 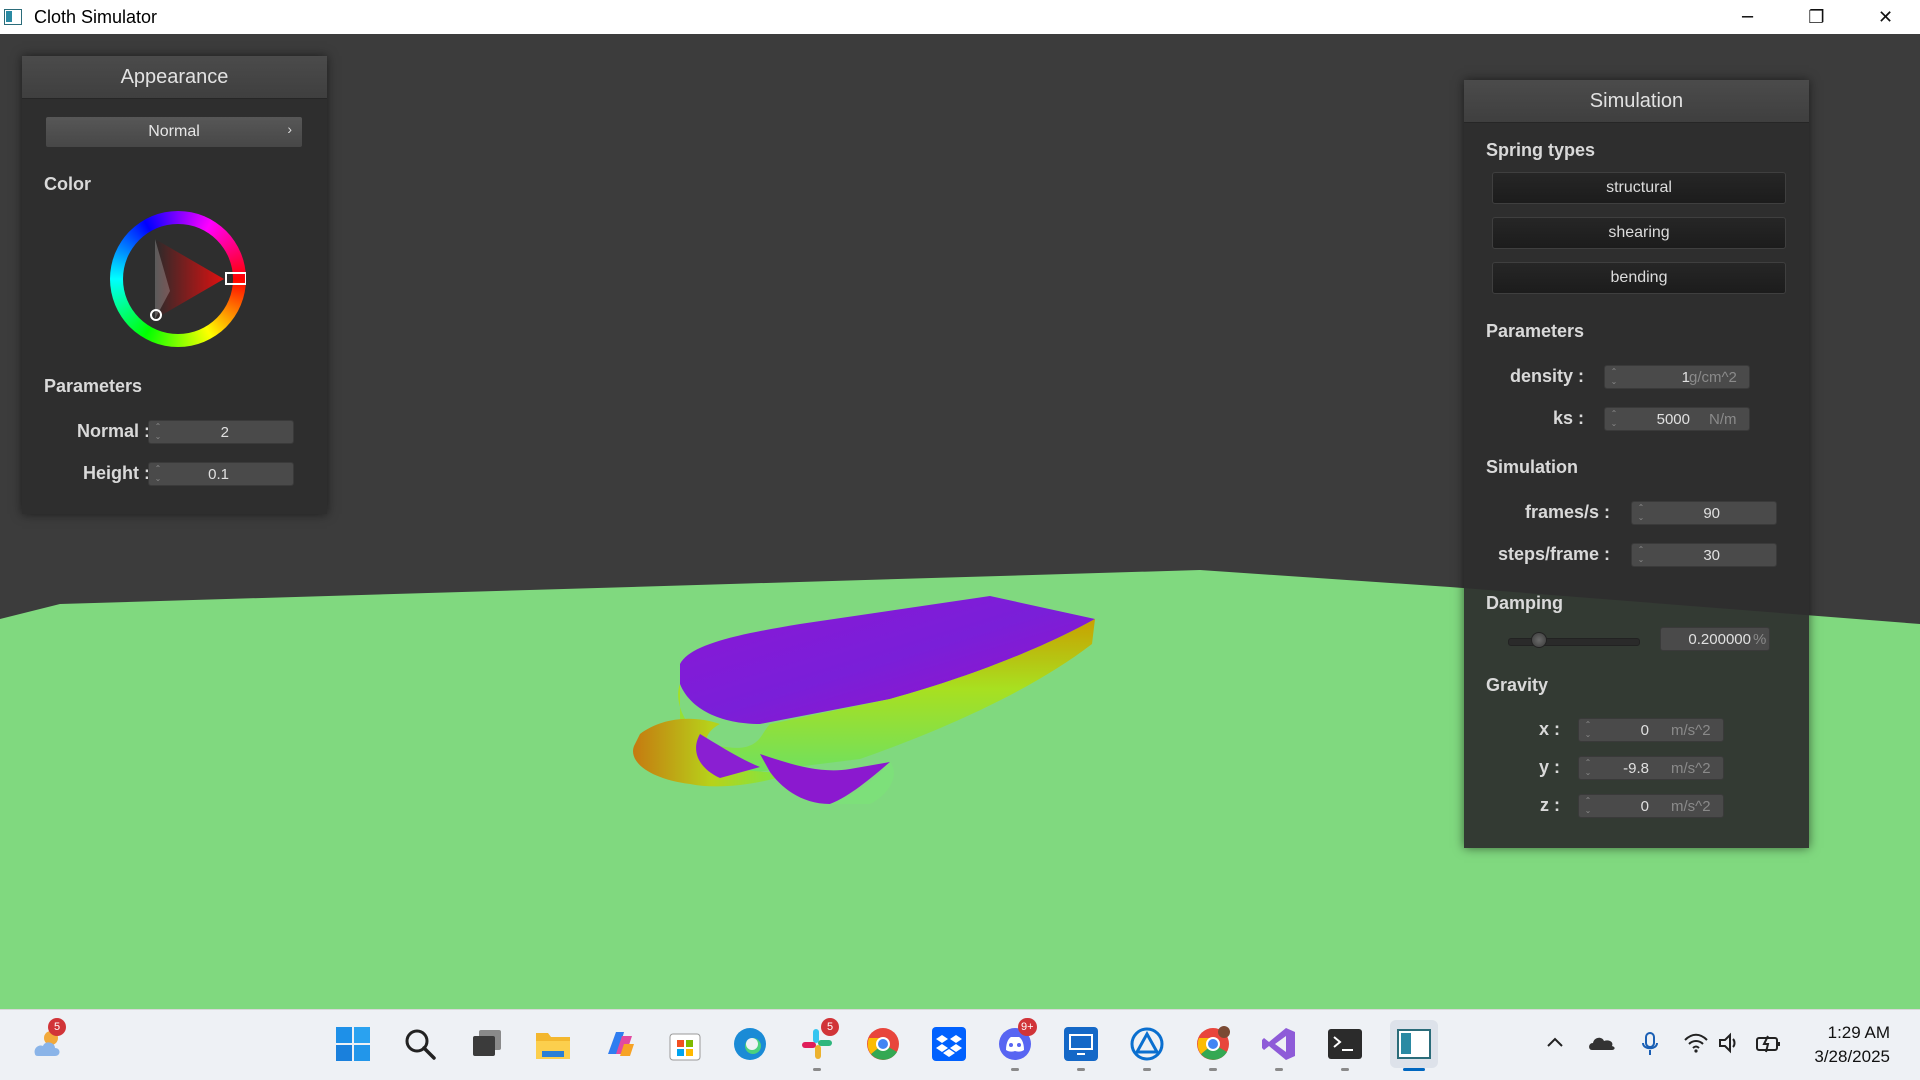 I want to click on chrome-icon, so click(x=883, y=1044).